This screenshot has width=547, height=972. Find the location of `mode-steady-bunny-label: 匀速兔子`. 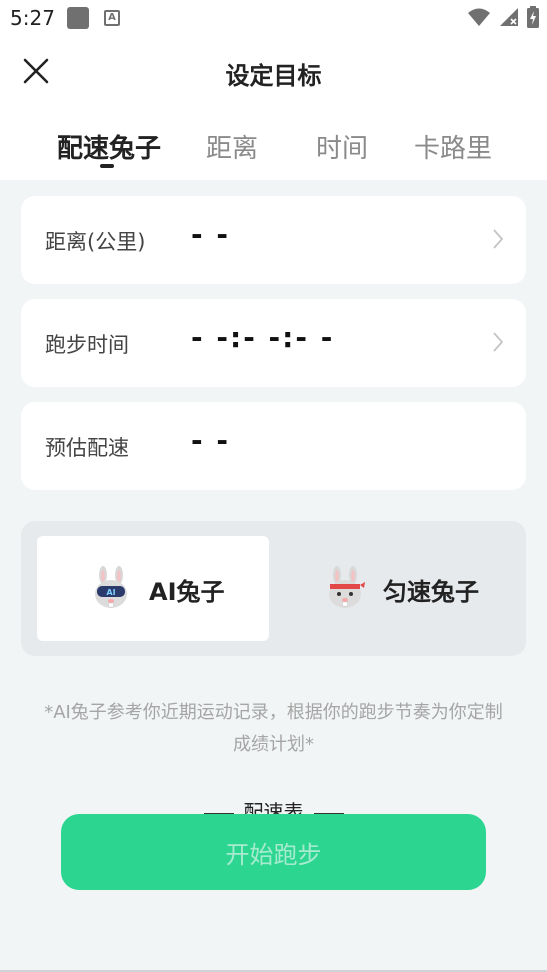

mode-steady-bunny-label: 匀速兔子 is located at coordinates (431, 592).